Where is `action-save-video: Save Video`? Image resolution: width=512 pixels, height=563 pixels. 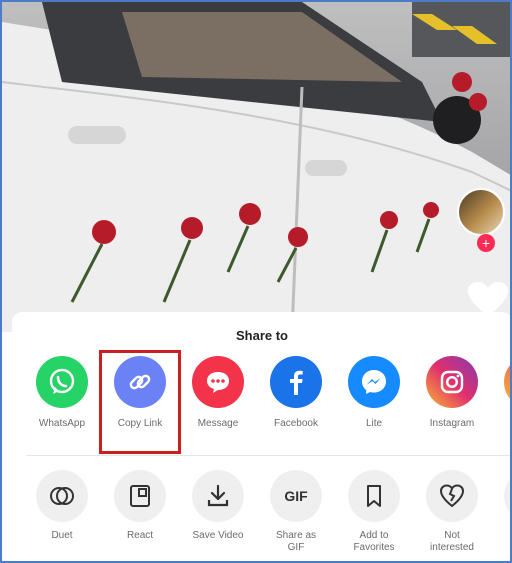
action-save-video: Save Video is located at coordinates (218, 506).